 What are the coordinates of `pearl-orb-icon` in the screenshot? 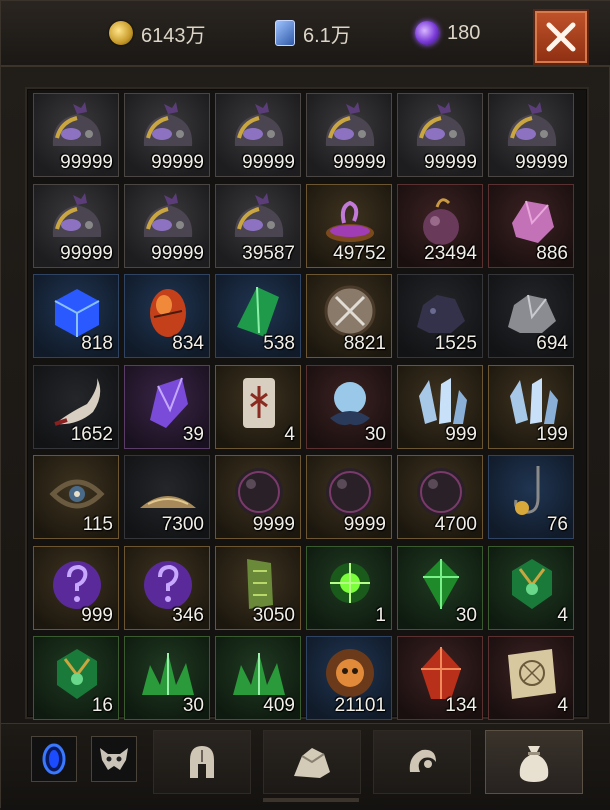 It's located at (350, 403).